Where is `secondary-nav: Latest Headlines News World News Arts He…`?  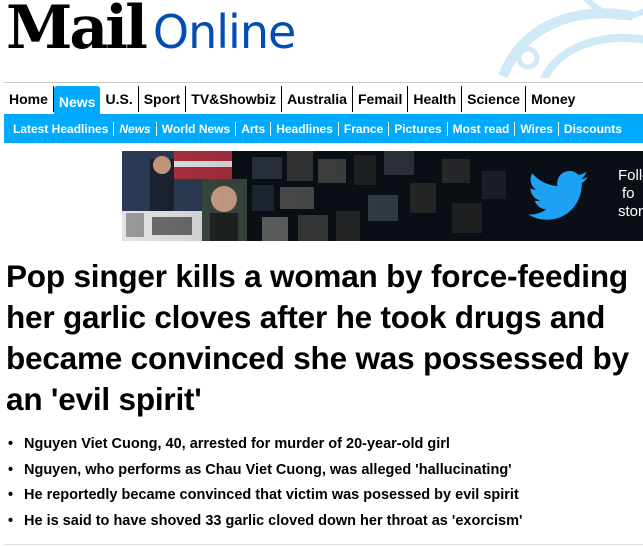 secondary-nav: Latest Headlines News World News Arts He… is located at coordinates (323, 128).